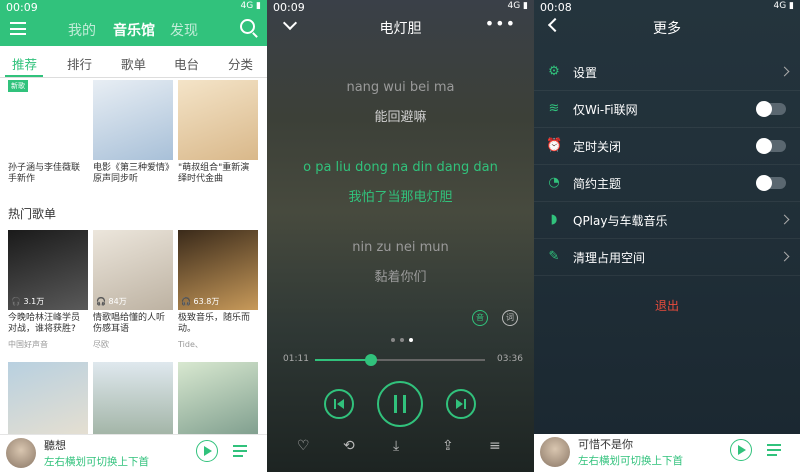  What do you see at coordinates (771, 146) in the screenshot?
I see `timer-toggle` at bounding box center [771, 146].